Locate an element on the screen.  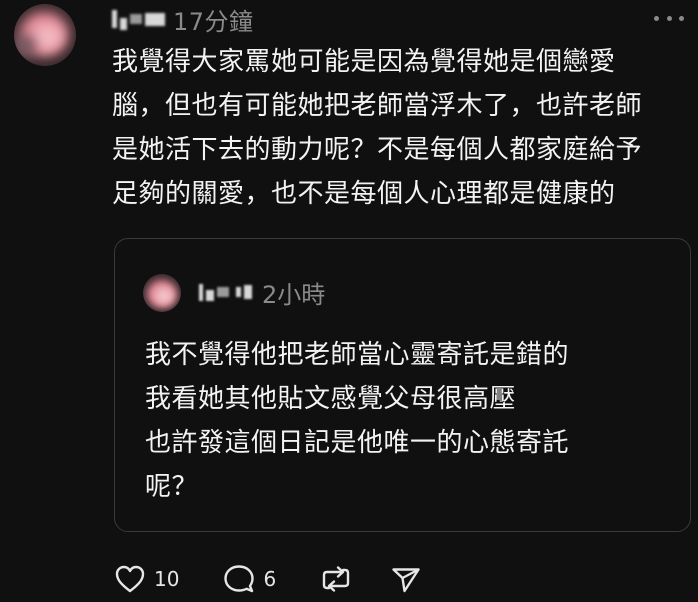
share-button is located at coordinates (406, 579).